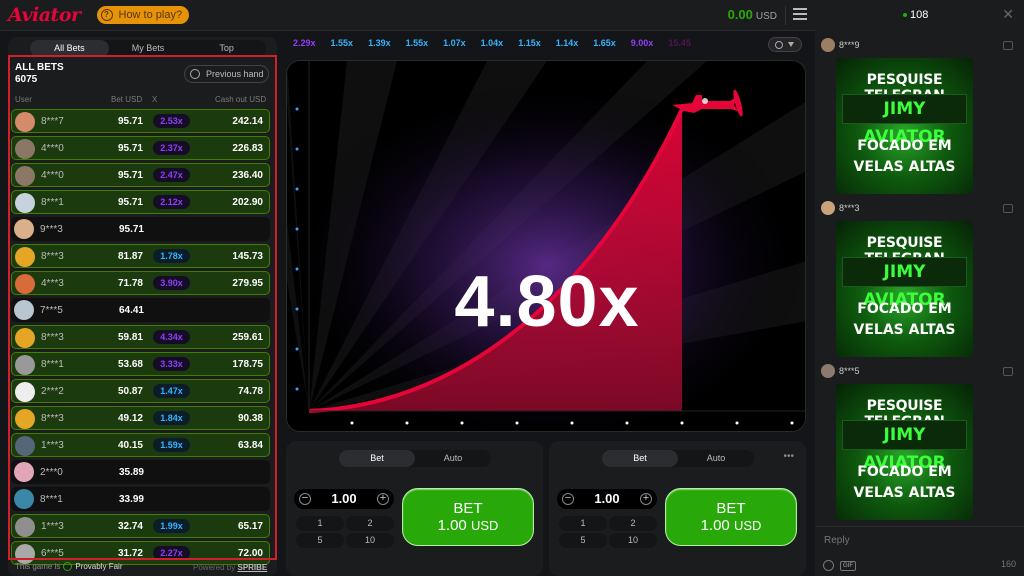  Describe the element at coordinates (1008, 14) in the screenshot. I see `close-icon: ✕` at that location.